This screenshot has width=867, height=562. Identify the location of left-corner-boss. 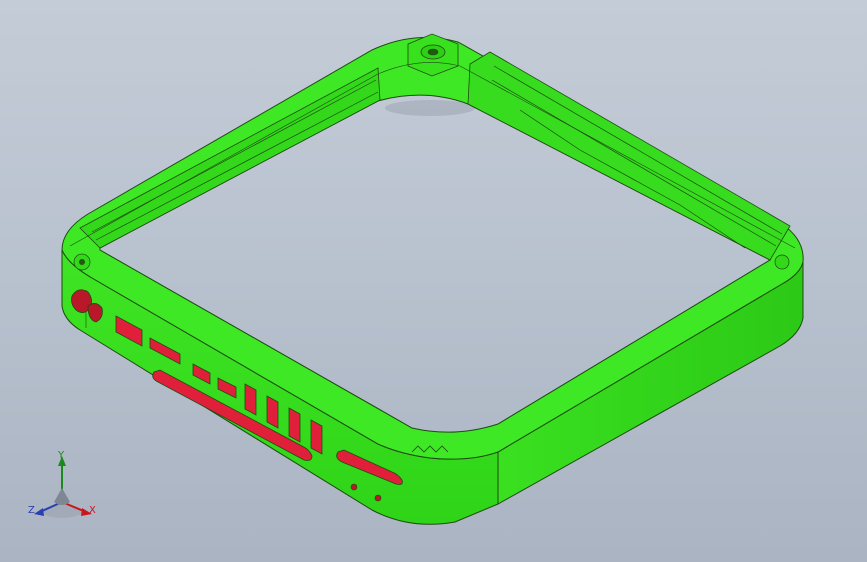
(82, 262).